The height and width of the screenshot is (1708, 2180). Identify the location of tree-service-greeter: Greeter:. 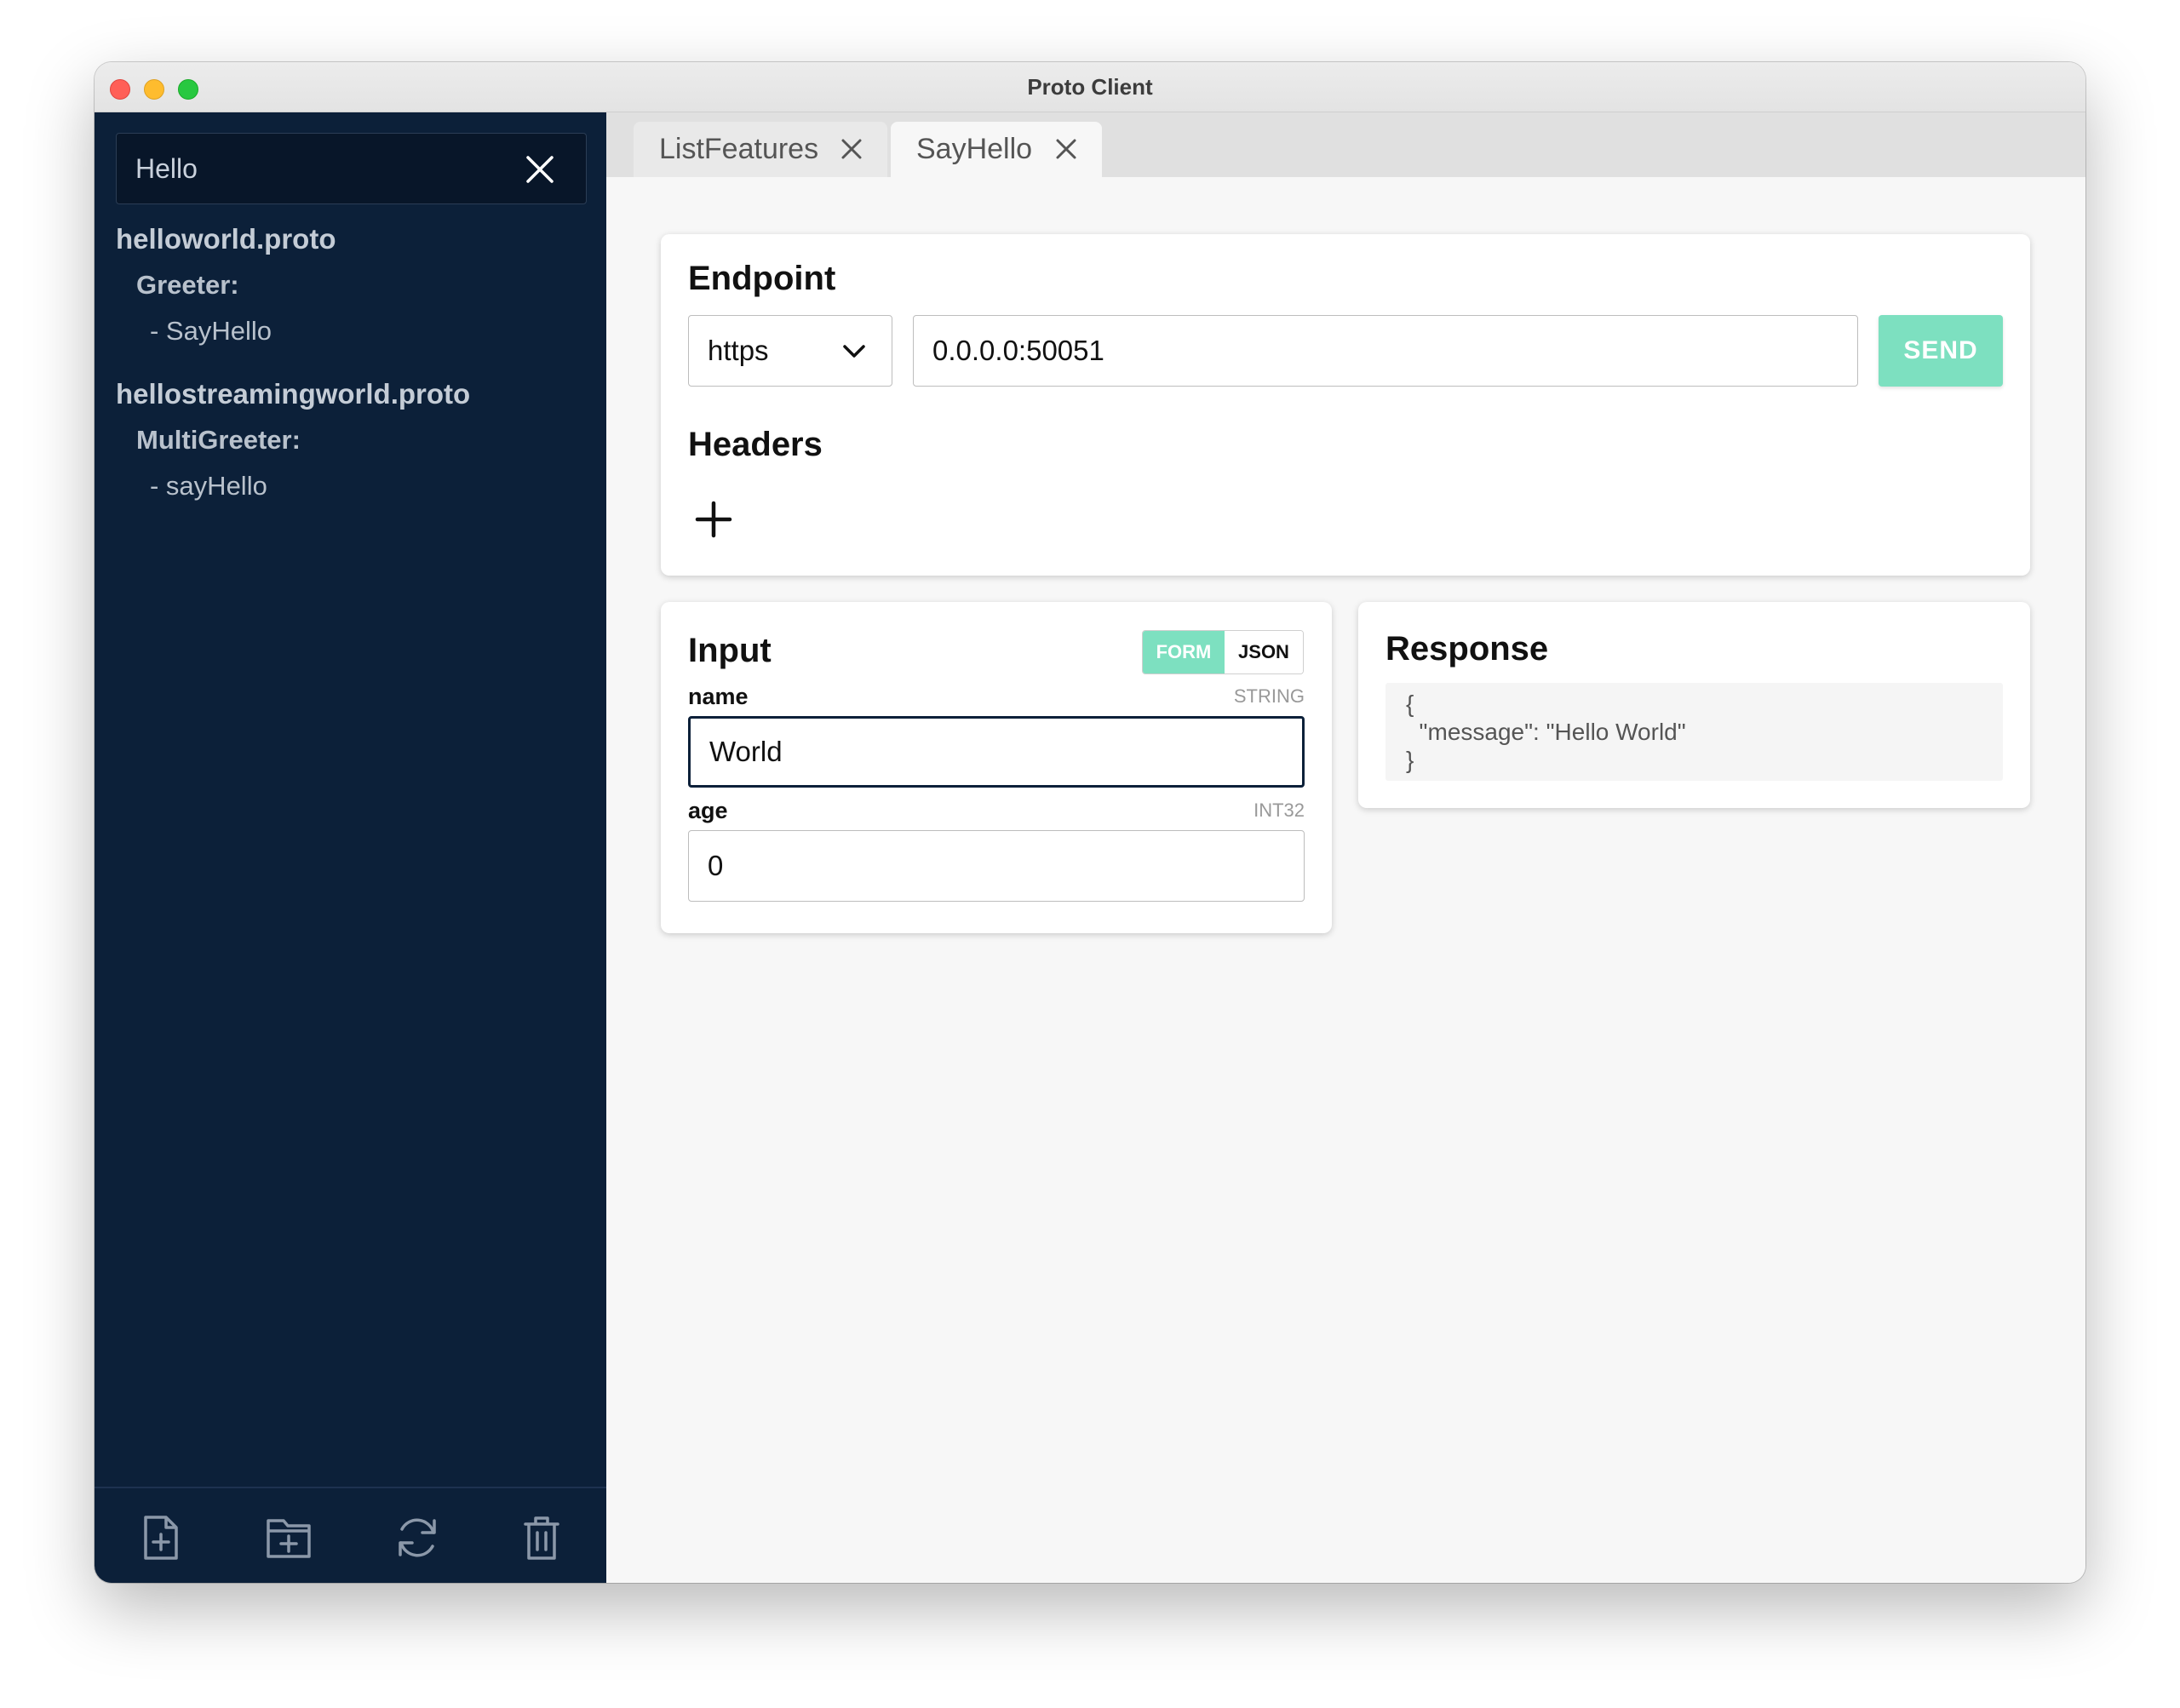
(355, 285).